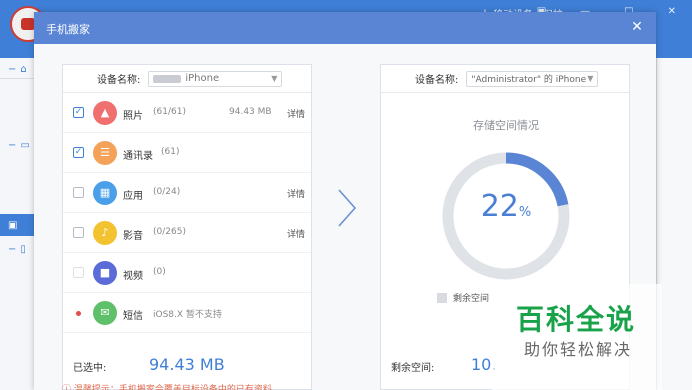  Describe the element at coordinates (133, 236) in the screenshot. I see `row-name: 影音` at that location.